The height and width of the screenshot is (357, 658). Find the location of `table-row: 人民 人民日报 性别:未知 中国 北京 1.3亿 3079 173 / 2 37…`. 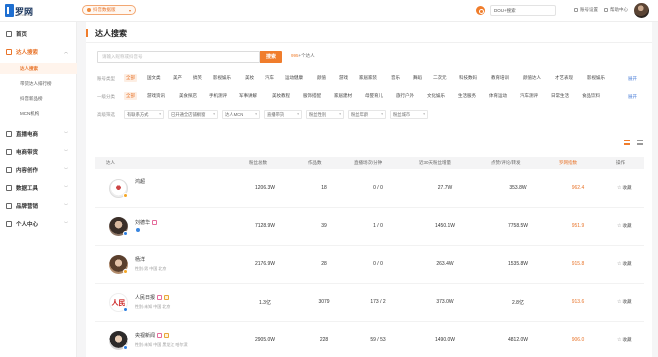

table-row: 人民 人民日报 性别:未知 中国 北京 1.3亿 3079 173 / 2 37… is located at coordinates (369, 303).